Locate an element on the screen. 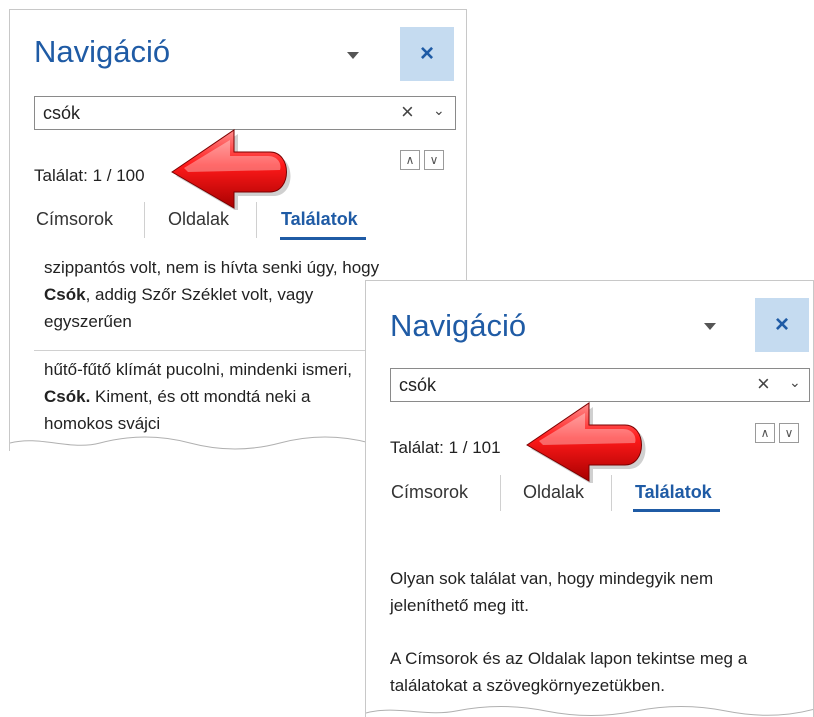 This screenshot has height=717, width=814. result-match: Csók. is located at coordinates (67, 396).